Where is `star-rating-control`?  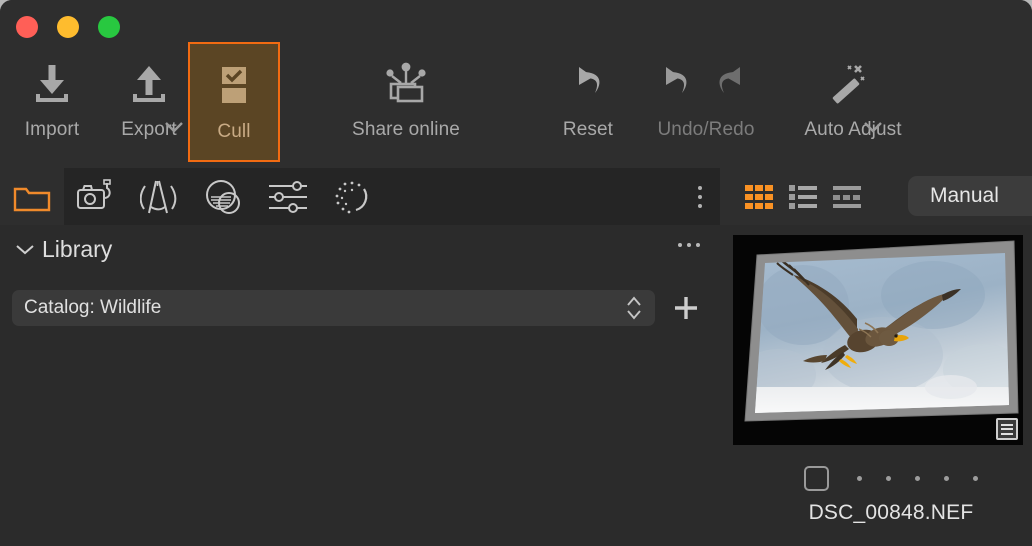
star-rating-control is located at coordinates (917, 478).